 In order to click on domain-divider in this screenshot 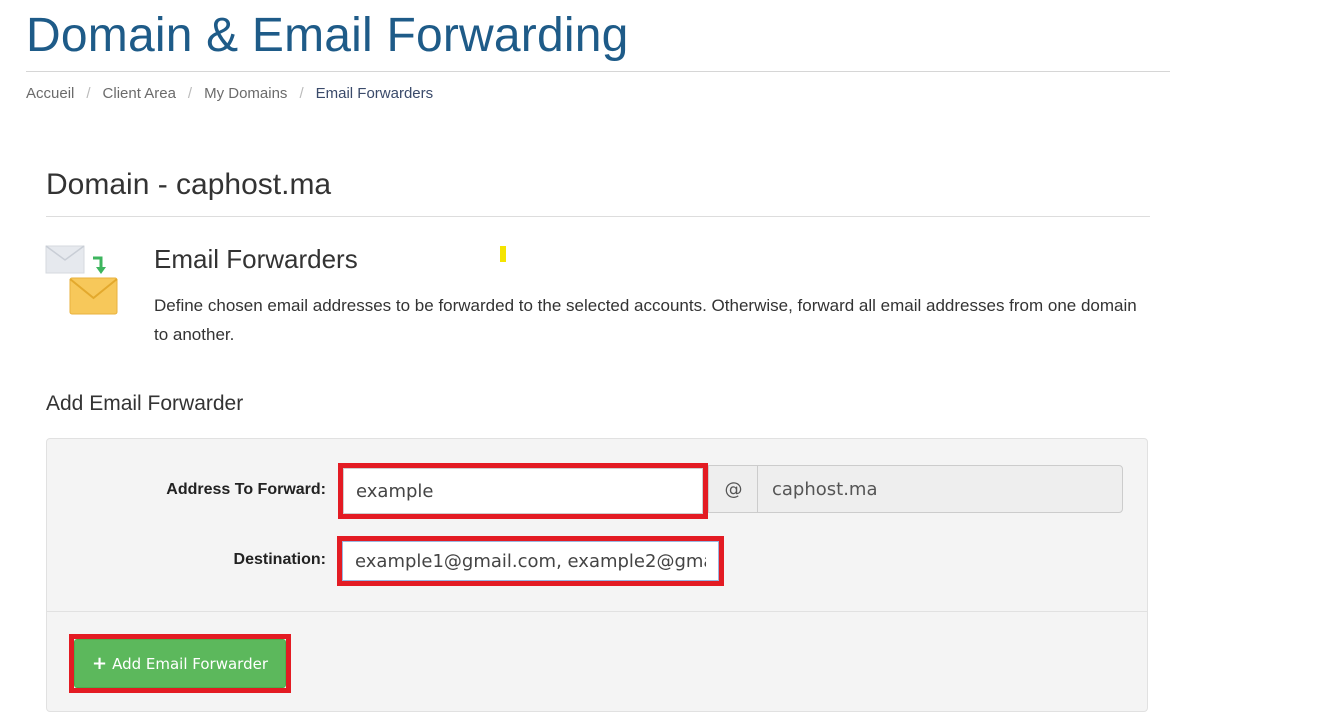, I will do `click(598, 216)`.